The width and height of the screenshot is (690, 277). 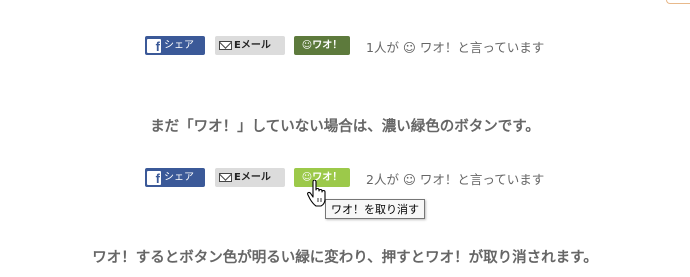 I want to click on caption-dark-button: まだ「ワオ！」していない場合は、濃い緑色のボタンです。, so click(x=345, y=127).